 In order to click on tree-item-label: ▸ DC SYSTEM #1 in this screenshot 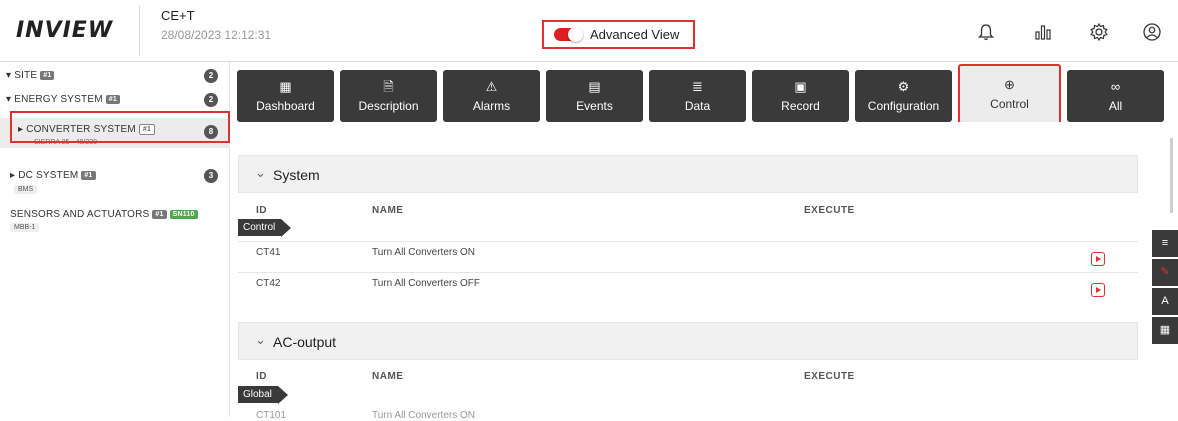, I will do `click(53, 175)`.